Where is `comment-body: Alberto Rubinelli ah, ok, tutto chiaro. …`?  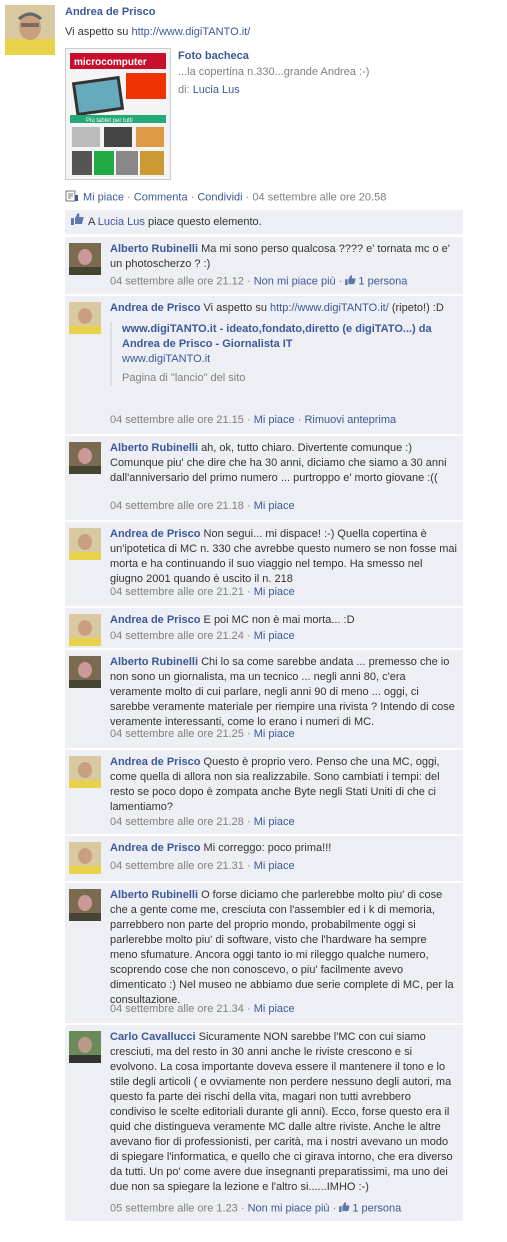
comment-body: Alberto Rubinelli ah, ok, tutto chiaro. … is located at coordinates (283, 463).